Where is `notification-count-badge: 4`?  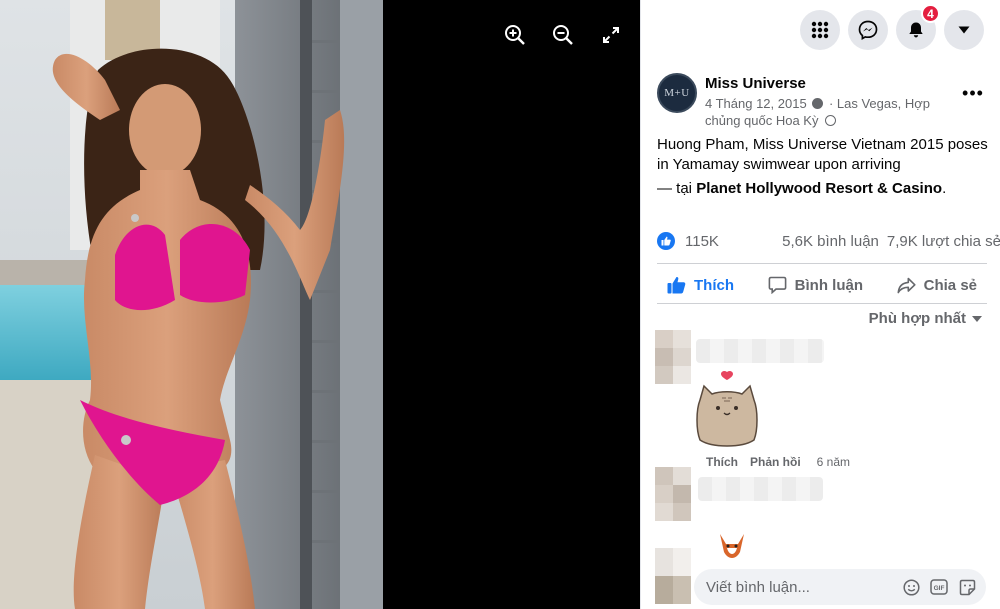
notification-count-badge: 4 is located at coordinates (930, 13).